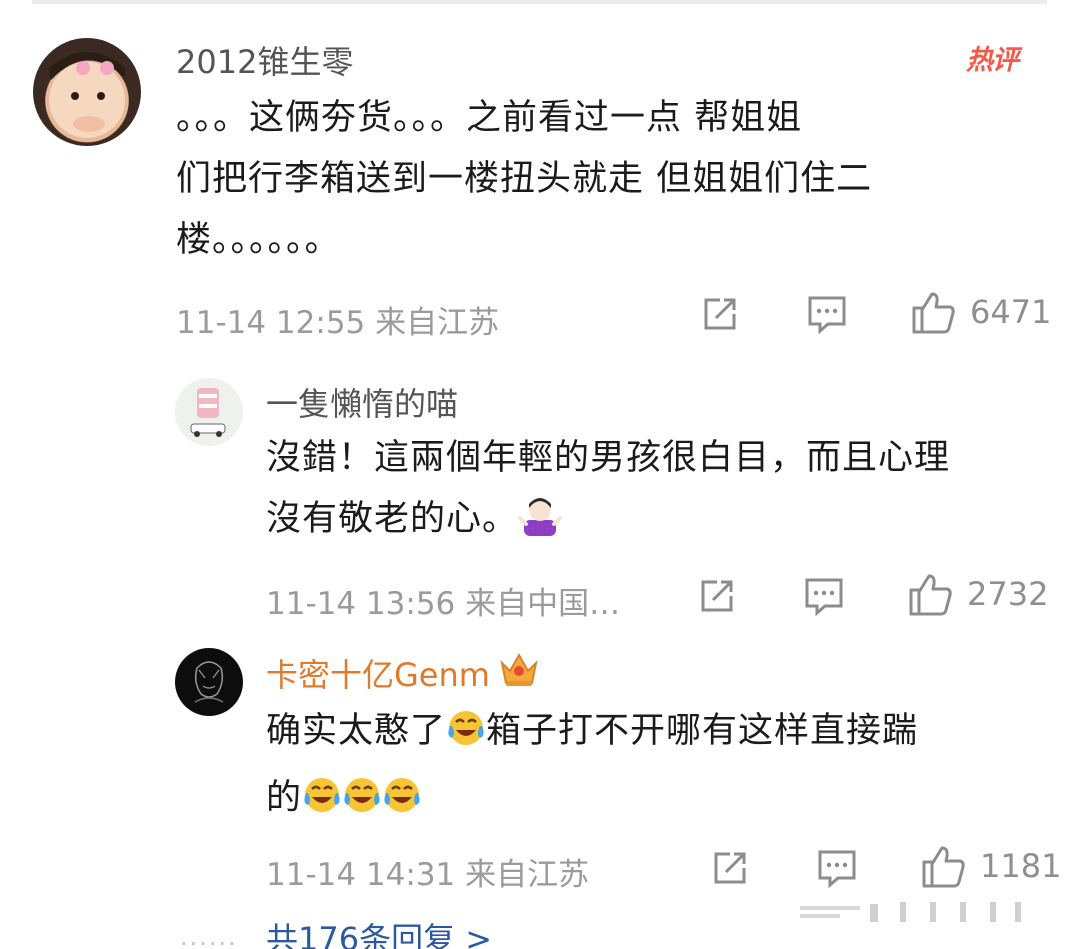  What do you see at coordinates (489, 118) in the screenshot?
I see `comment-text-line: 。。。这俩夯货。。。之前看过一点 帮姐姐` at bounding box center [489, 118].